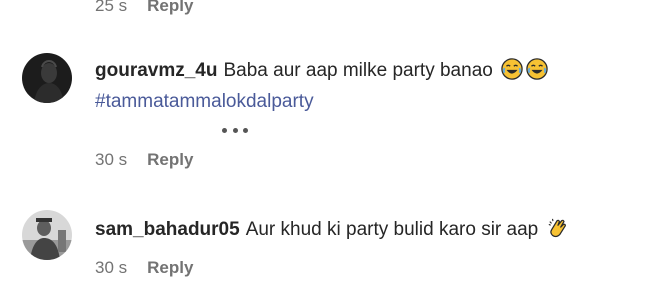  What do you see at coordinates (156, 70) in the screenshot?
I see `comment-username: gouravmz_4u` at bounding box center [156, 70].